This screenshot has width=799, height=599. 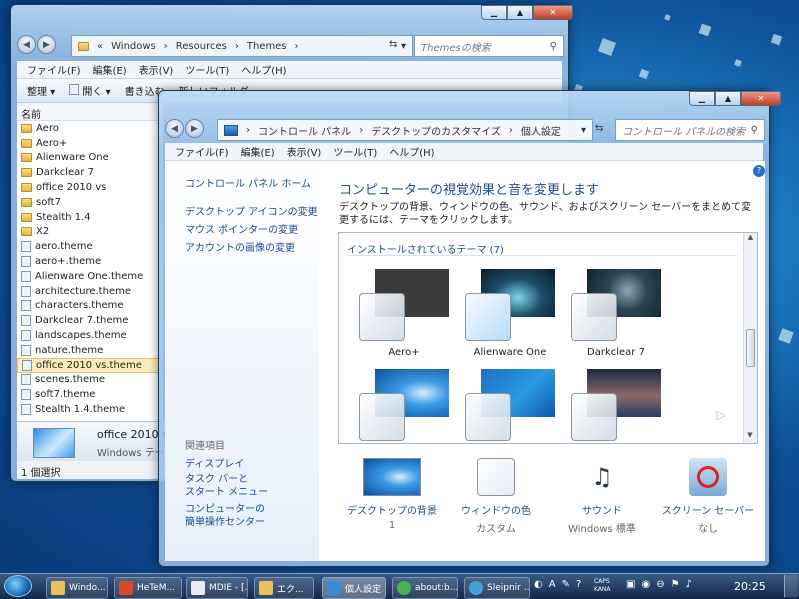 What do you see at coordinates (90, 172) in the screenshot?
I see `folder-item: Darkclear 7` at bounding box center [90, 172].